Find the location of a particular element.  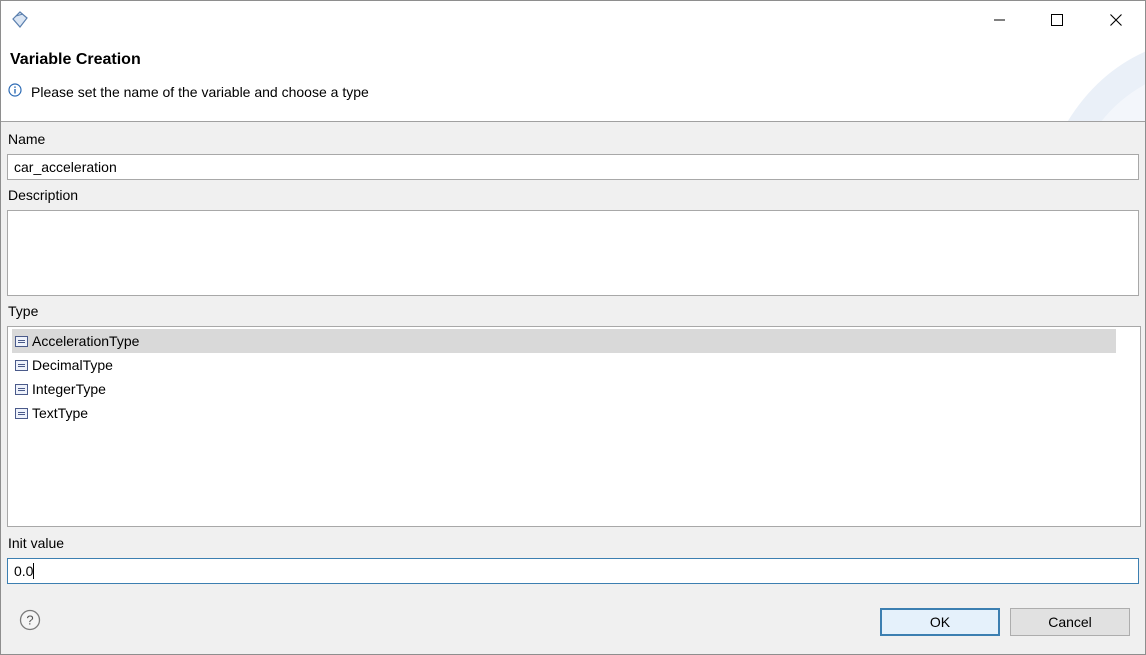

close-button is located at coordinates (1116, 20).